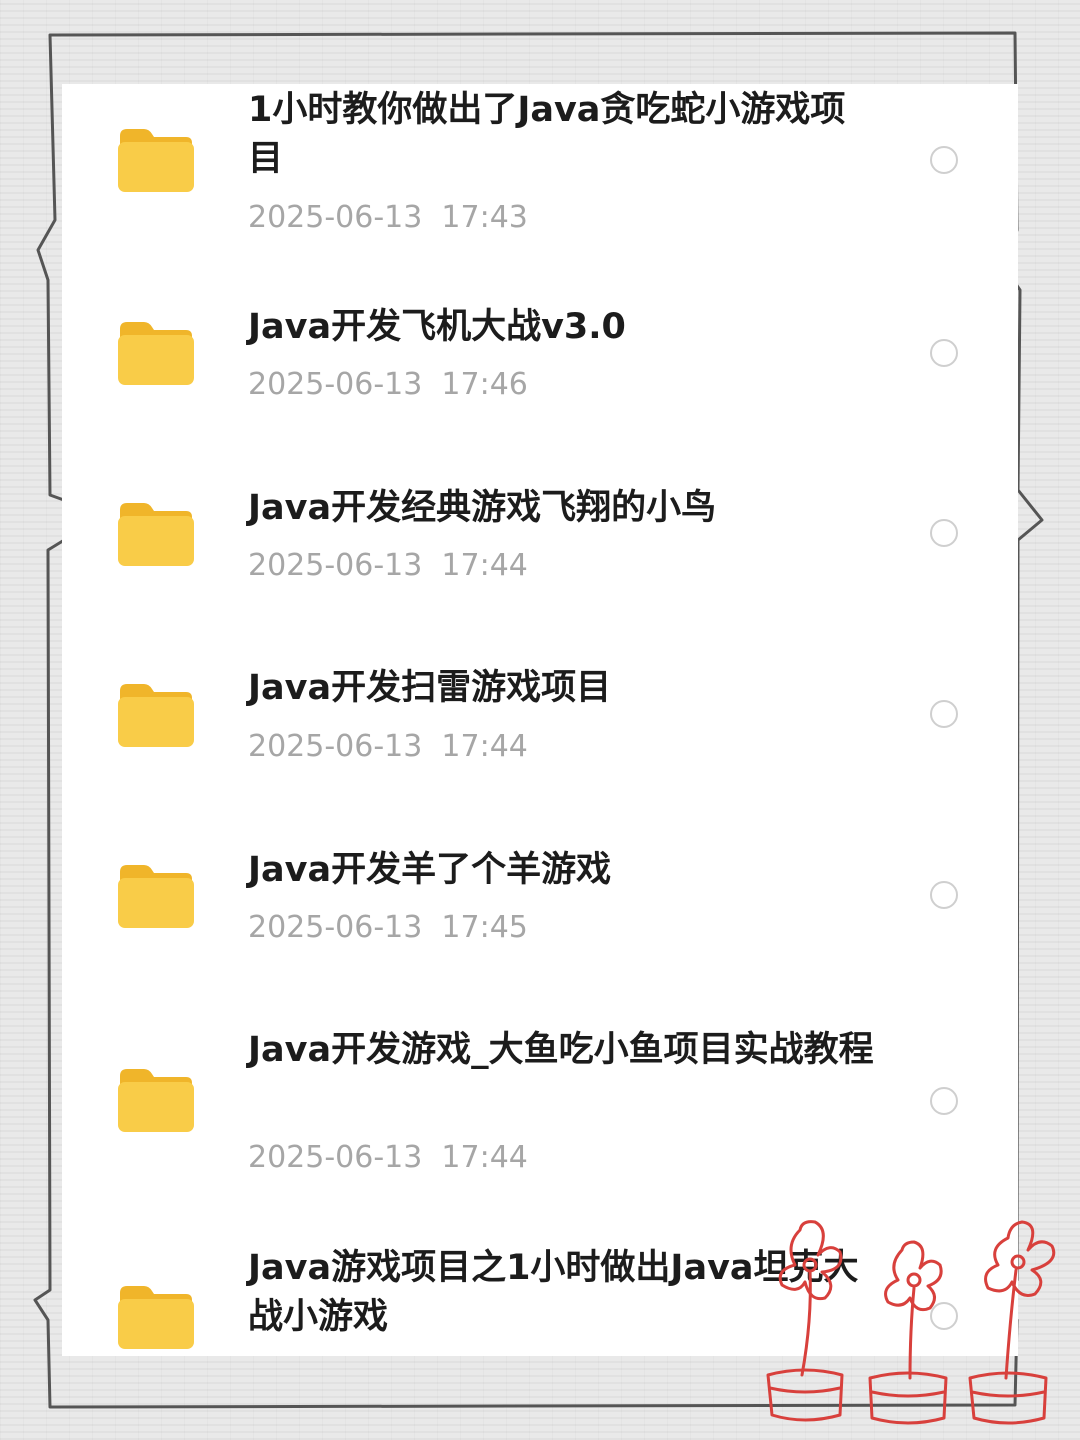 Image resolution: width=1080 pixels, height=1440 pixels. Describe the element at coordinates (388, 217) in the screenshot. I see `file-time: 2025-06-13 17:43` at that location.